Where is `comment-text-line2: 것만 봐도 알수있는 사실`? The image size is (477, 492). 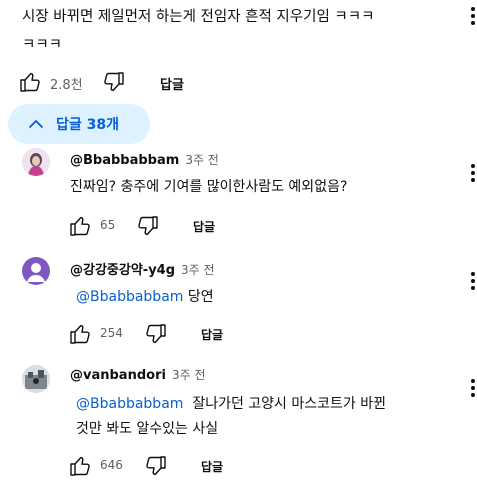
comment-text-line2: 것만 봐도 알수있는 사실 is located at coordinates (147, 429).